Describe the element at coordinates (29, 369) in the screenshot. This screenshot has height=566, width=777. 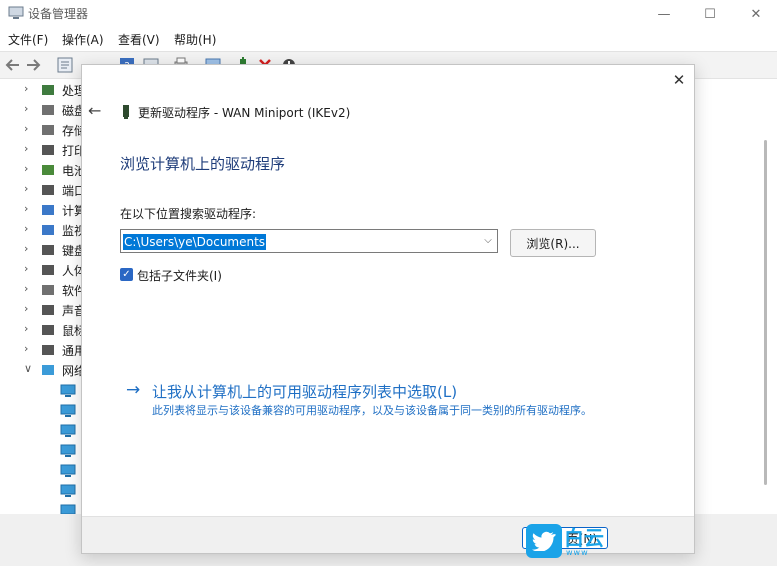
I see `chevron-down-icon: ∨` at that location.